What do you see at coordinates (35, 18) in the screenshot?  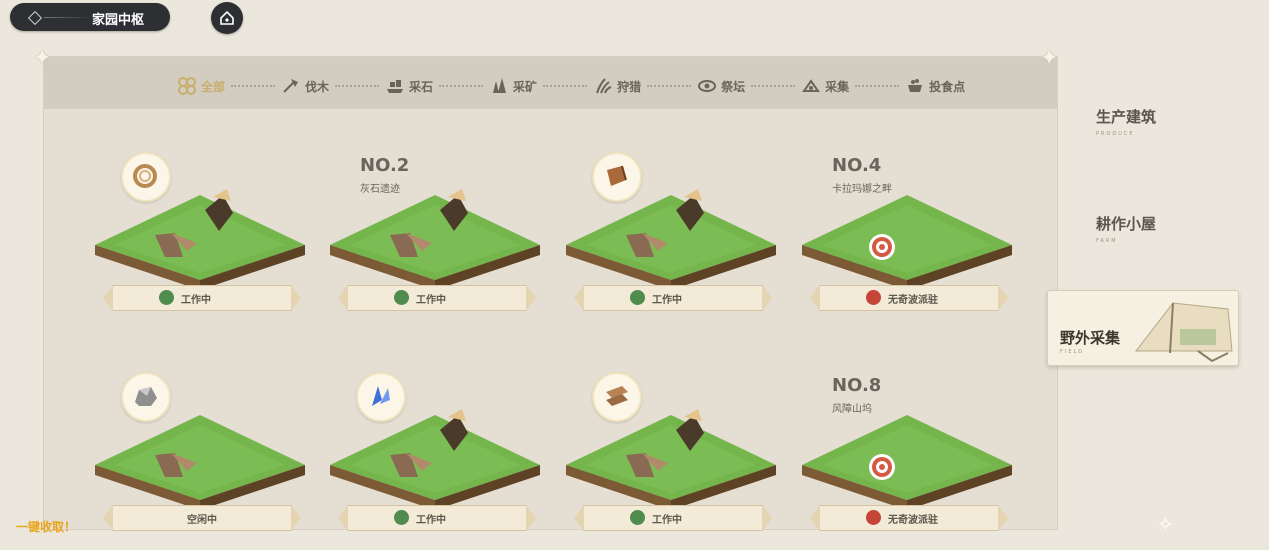 I see `diamond-icon` at bounding box center [35, 18].